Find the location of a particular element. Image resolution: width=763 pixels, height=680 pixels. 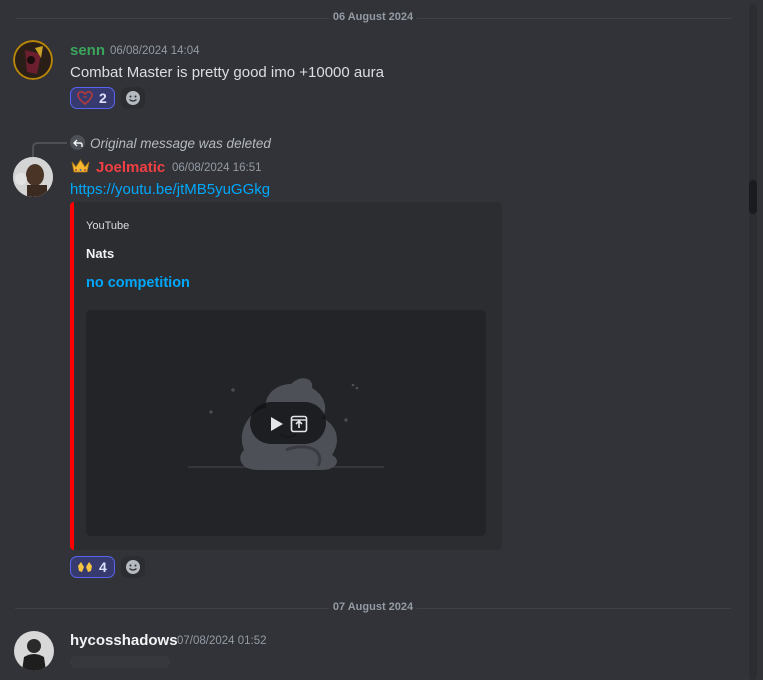

embed-author: Nats is located at coordinates (100, 253).